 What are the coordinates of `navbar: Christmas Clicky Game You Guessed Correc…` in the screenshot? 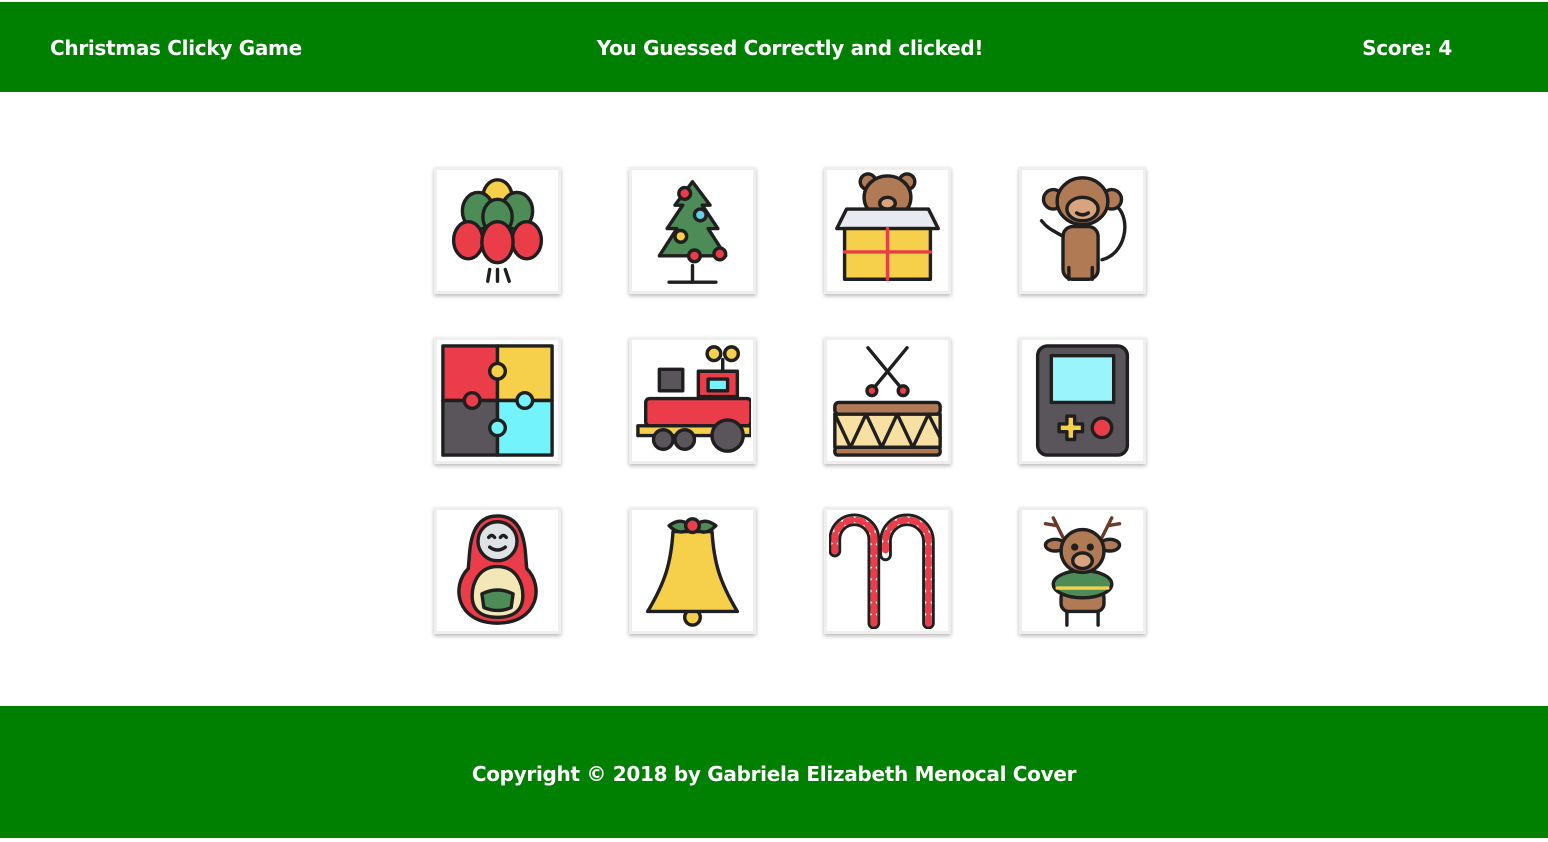 It's located at (774, 47).